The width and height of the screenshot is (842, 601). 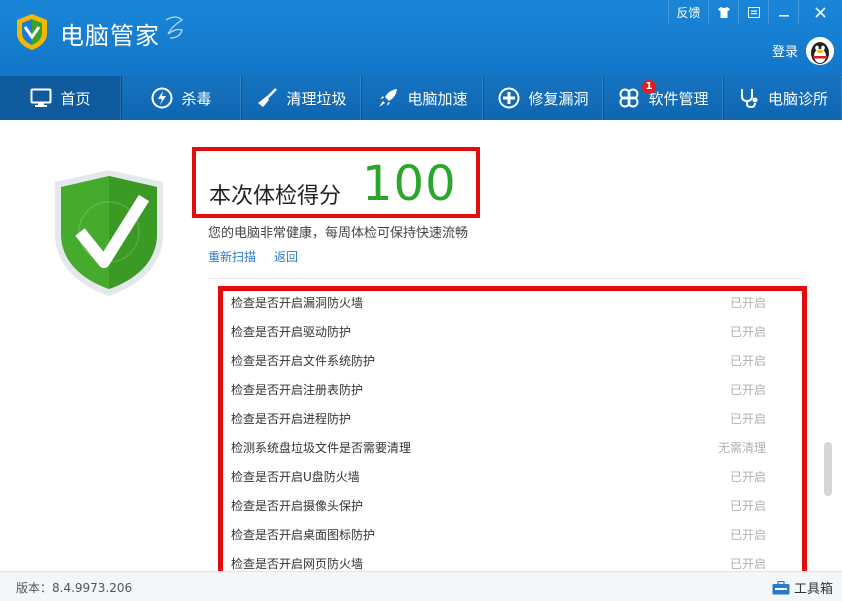 What do you see at coordinates (783, 16) in the screenshot?
I see `minimize-icon` at bounding box center [783, 16].